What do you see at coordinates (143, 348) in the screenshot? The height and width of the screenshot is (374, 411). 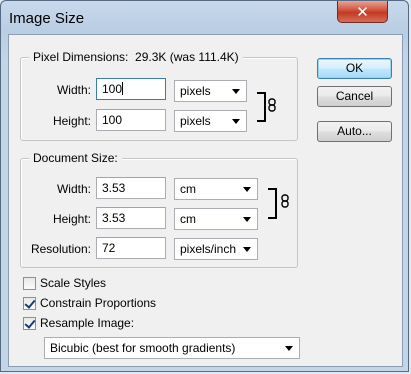 I see `resample-method-value: Bicubic (best for smooth gradients)` at bounding box center [143, 348].